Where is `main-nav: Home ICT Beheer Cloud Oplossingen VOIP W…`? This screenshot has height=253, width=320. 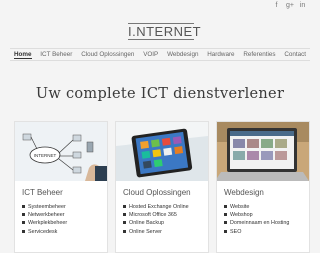 main-nav: Home ICT Beheer Cloud Oplossingen VOIP W… is located at coordinates (160, 54).